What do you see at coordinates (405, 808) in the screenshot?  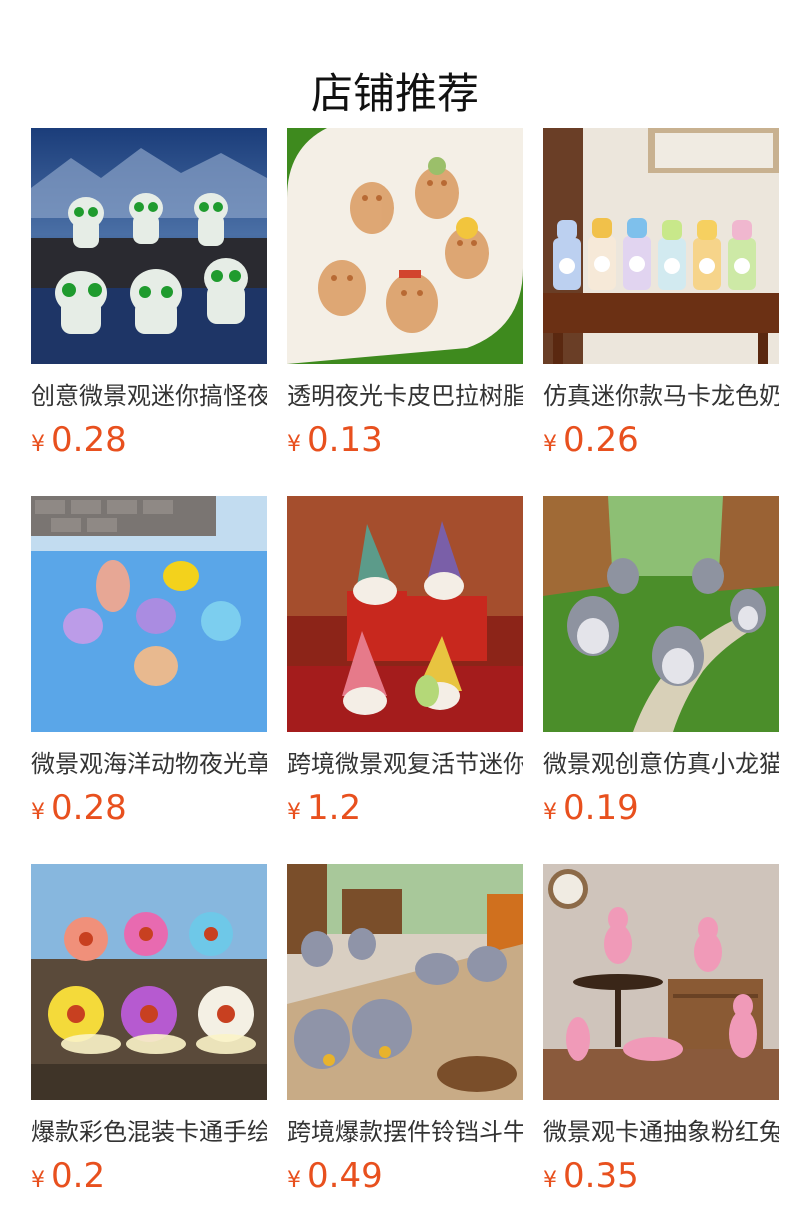 I see `product-price: ¥1.2` at bounding box center [405, 808].